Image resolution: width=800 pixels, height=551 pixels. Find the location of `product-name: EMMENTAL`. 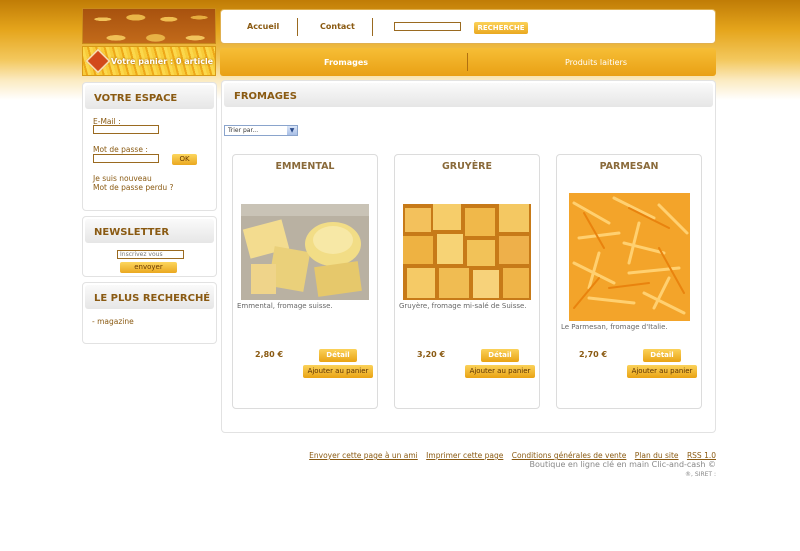

product-name: EMMENTAL is located at coordinates (305, 166).